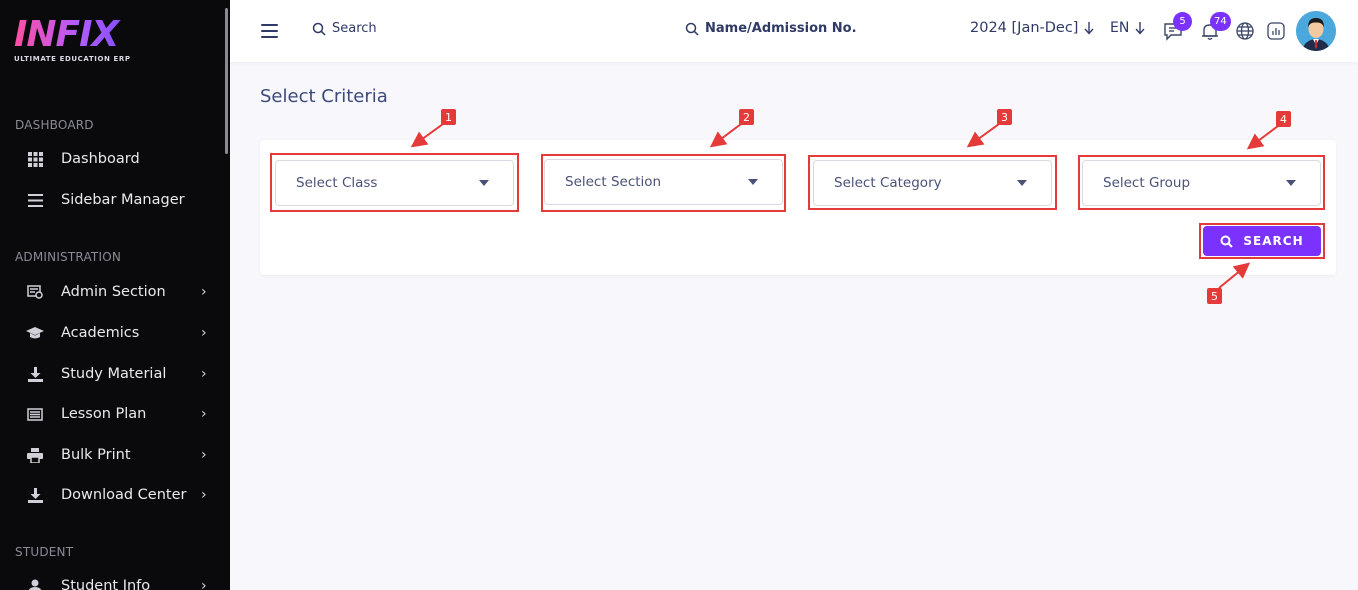 Image resolution: width=1358 pixels, height=590 pixels. Describe the element at coordinates (448, 117) in the screenshot. I see `annotation-marker-1: 1` at that location.